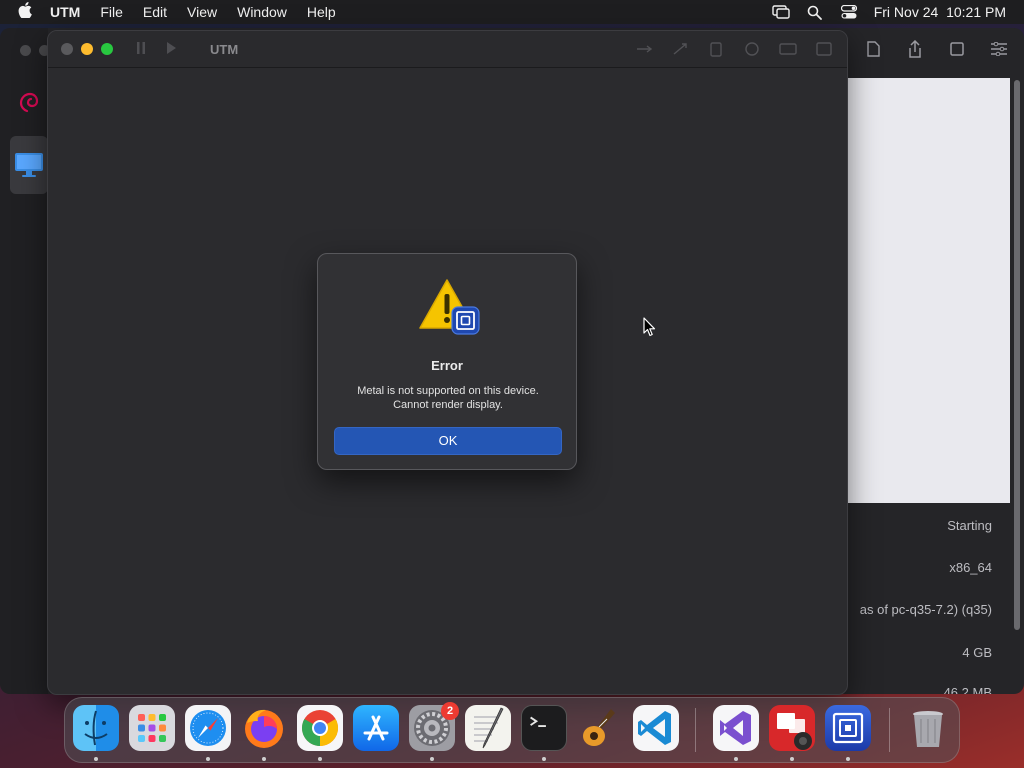 The image size is (1024, 768). What do you see at coordinates (449, 307) in the screenshot?
I see `warning-utm-icon` at bounding box center [449, 307].